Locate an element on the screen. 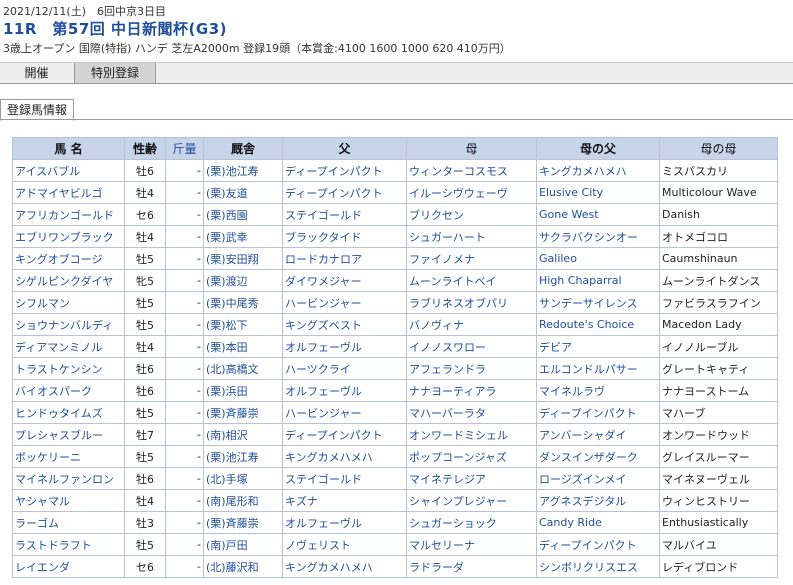 The height and width of the screenshot is (585, 793). subtab-registered-horses: 登録馬情報 is located at coordinates (37, 110).